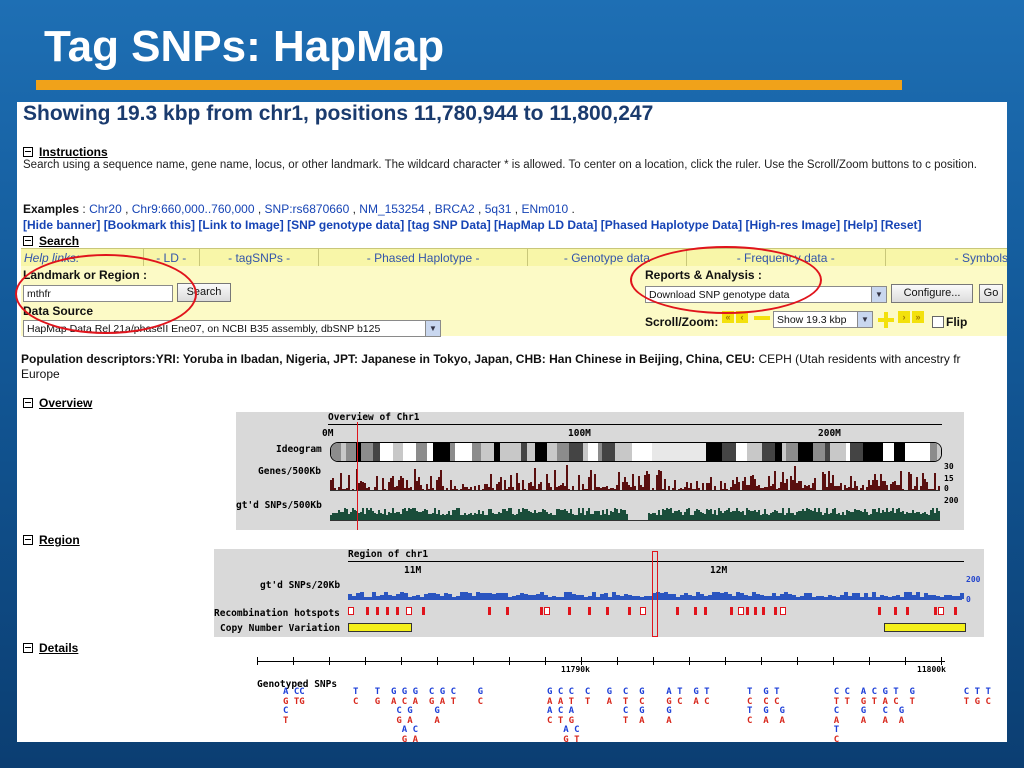  Describe the element at coordinates (66, 403) in the screenshot. I see `overview-label: Overview` at that location.